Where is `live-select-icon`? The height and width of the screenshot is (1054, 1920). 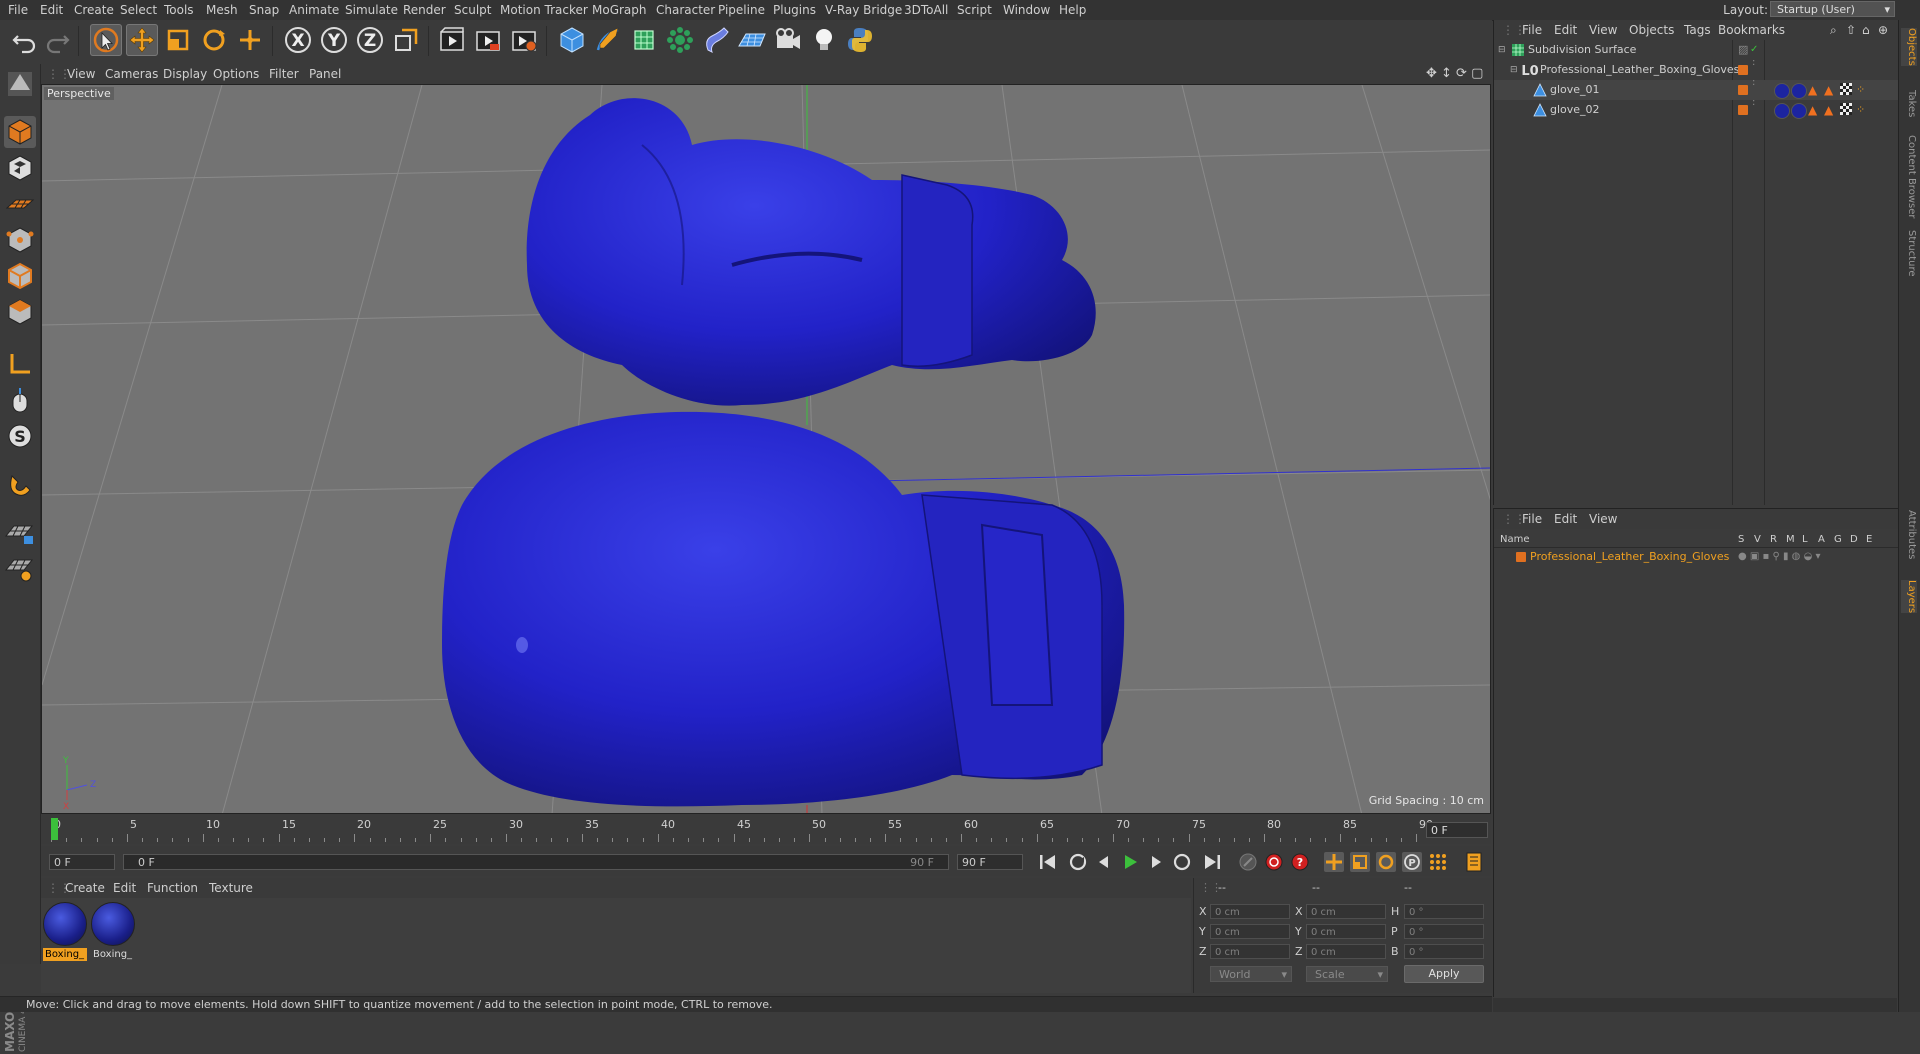
live-select-icon is located at coordinates (106, 40).